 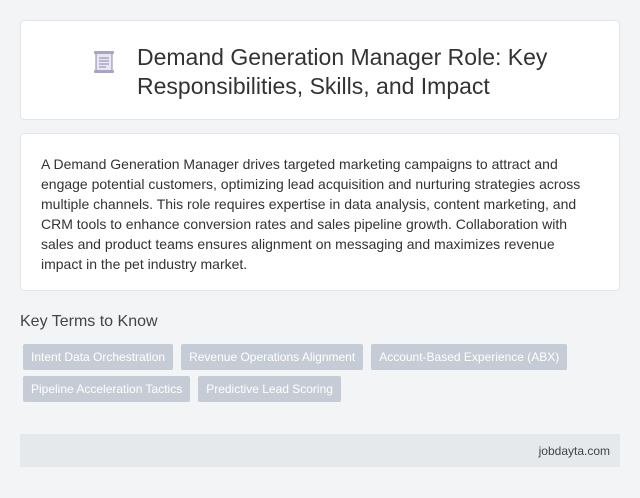 I want to click on term-chip-abx: Account-Based Experience (ABX), so click(x=469, y=357).